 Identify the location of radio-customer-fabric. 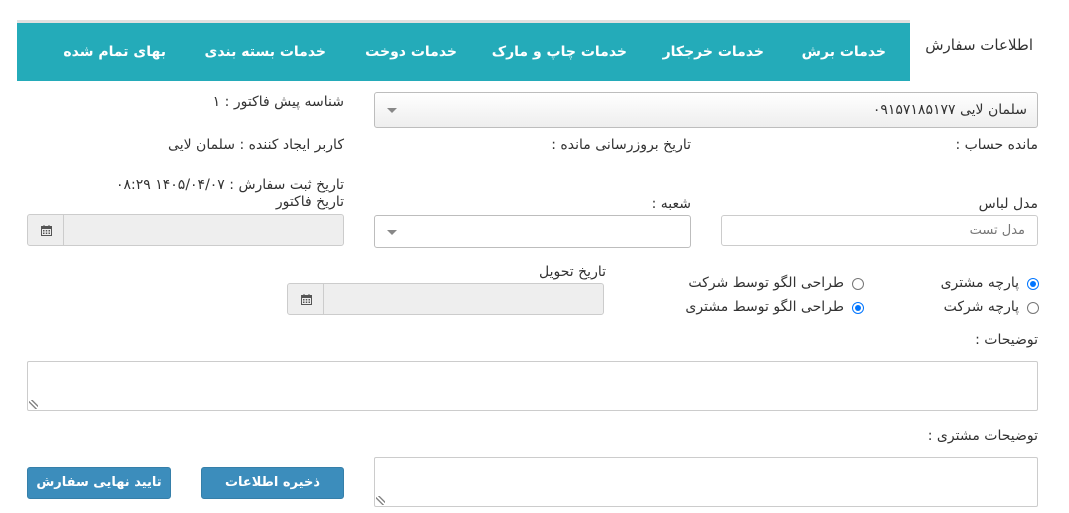
(1033, 284).